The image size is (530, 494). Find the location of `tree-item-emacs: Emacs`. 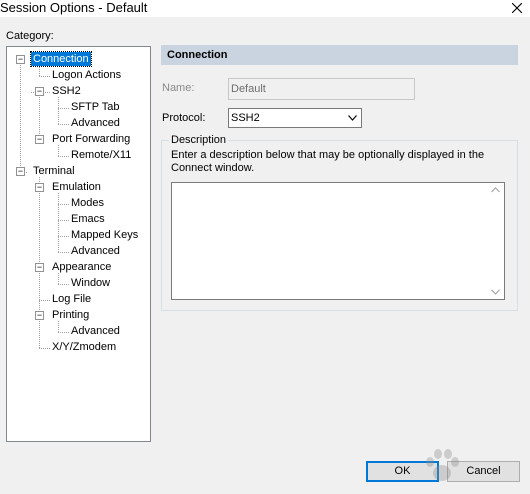

tree-item-emacs: Emacs is located at coordinates (88, 219).